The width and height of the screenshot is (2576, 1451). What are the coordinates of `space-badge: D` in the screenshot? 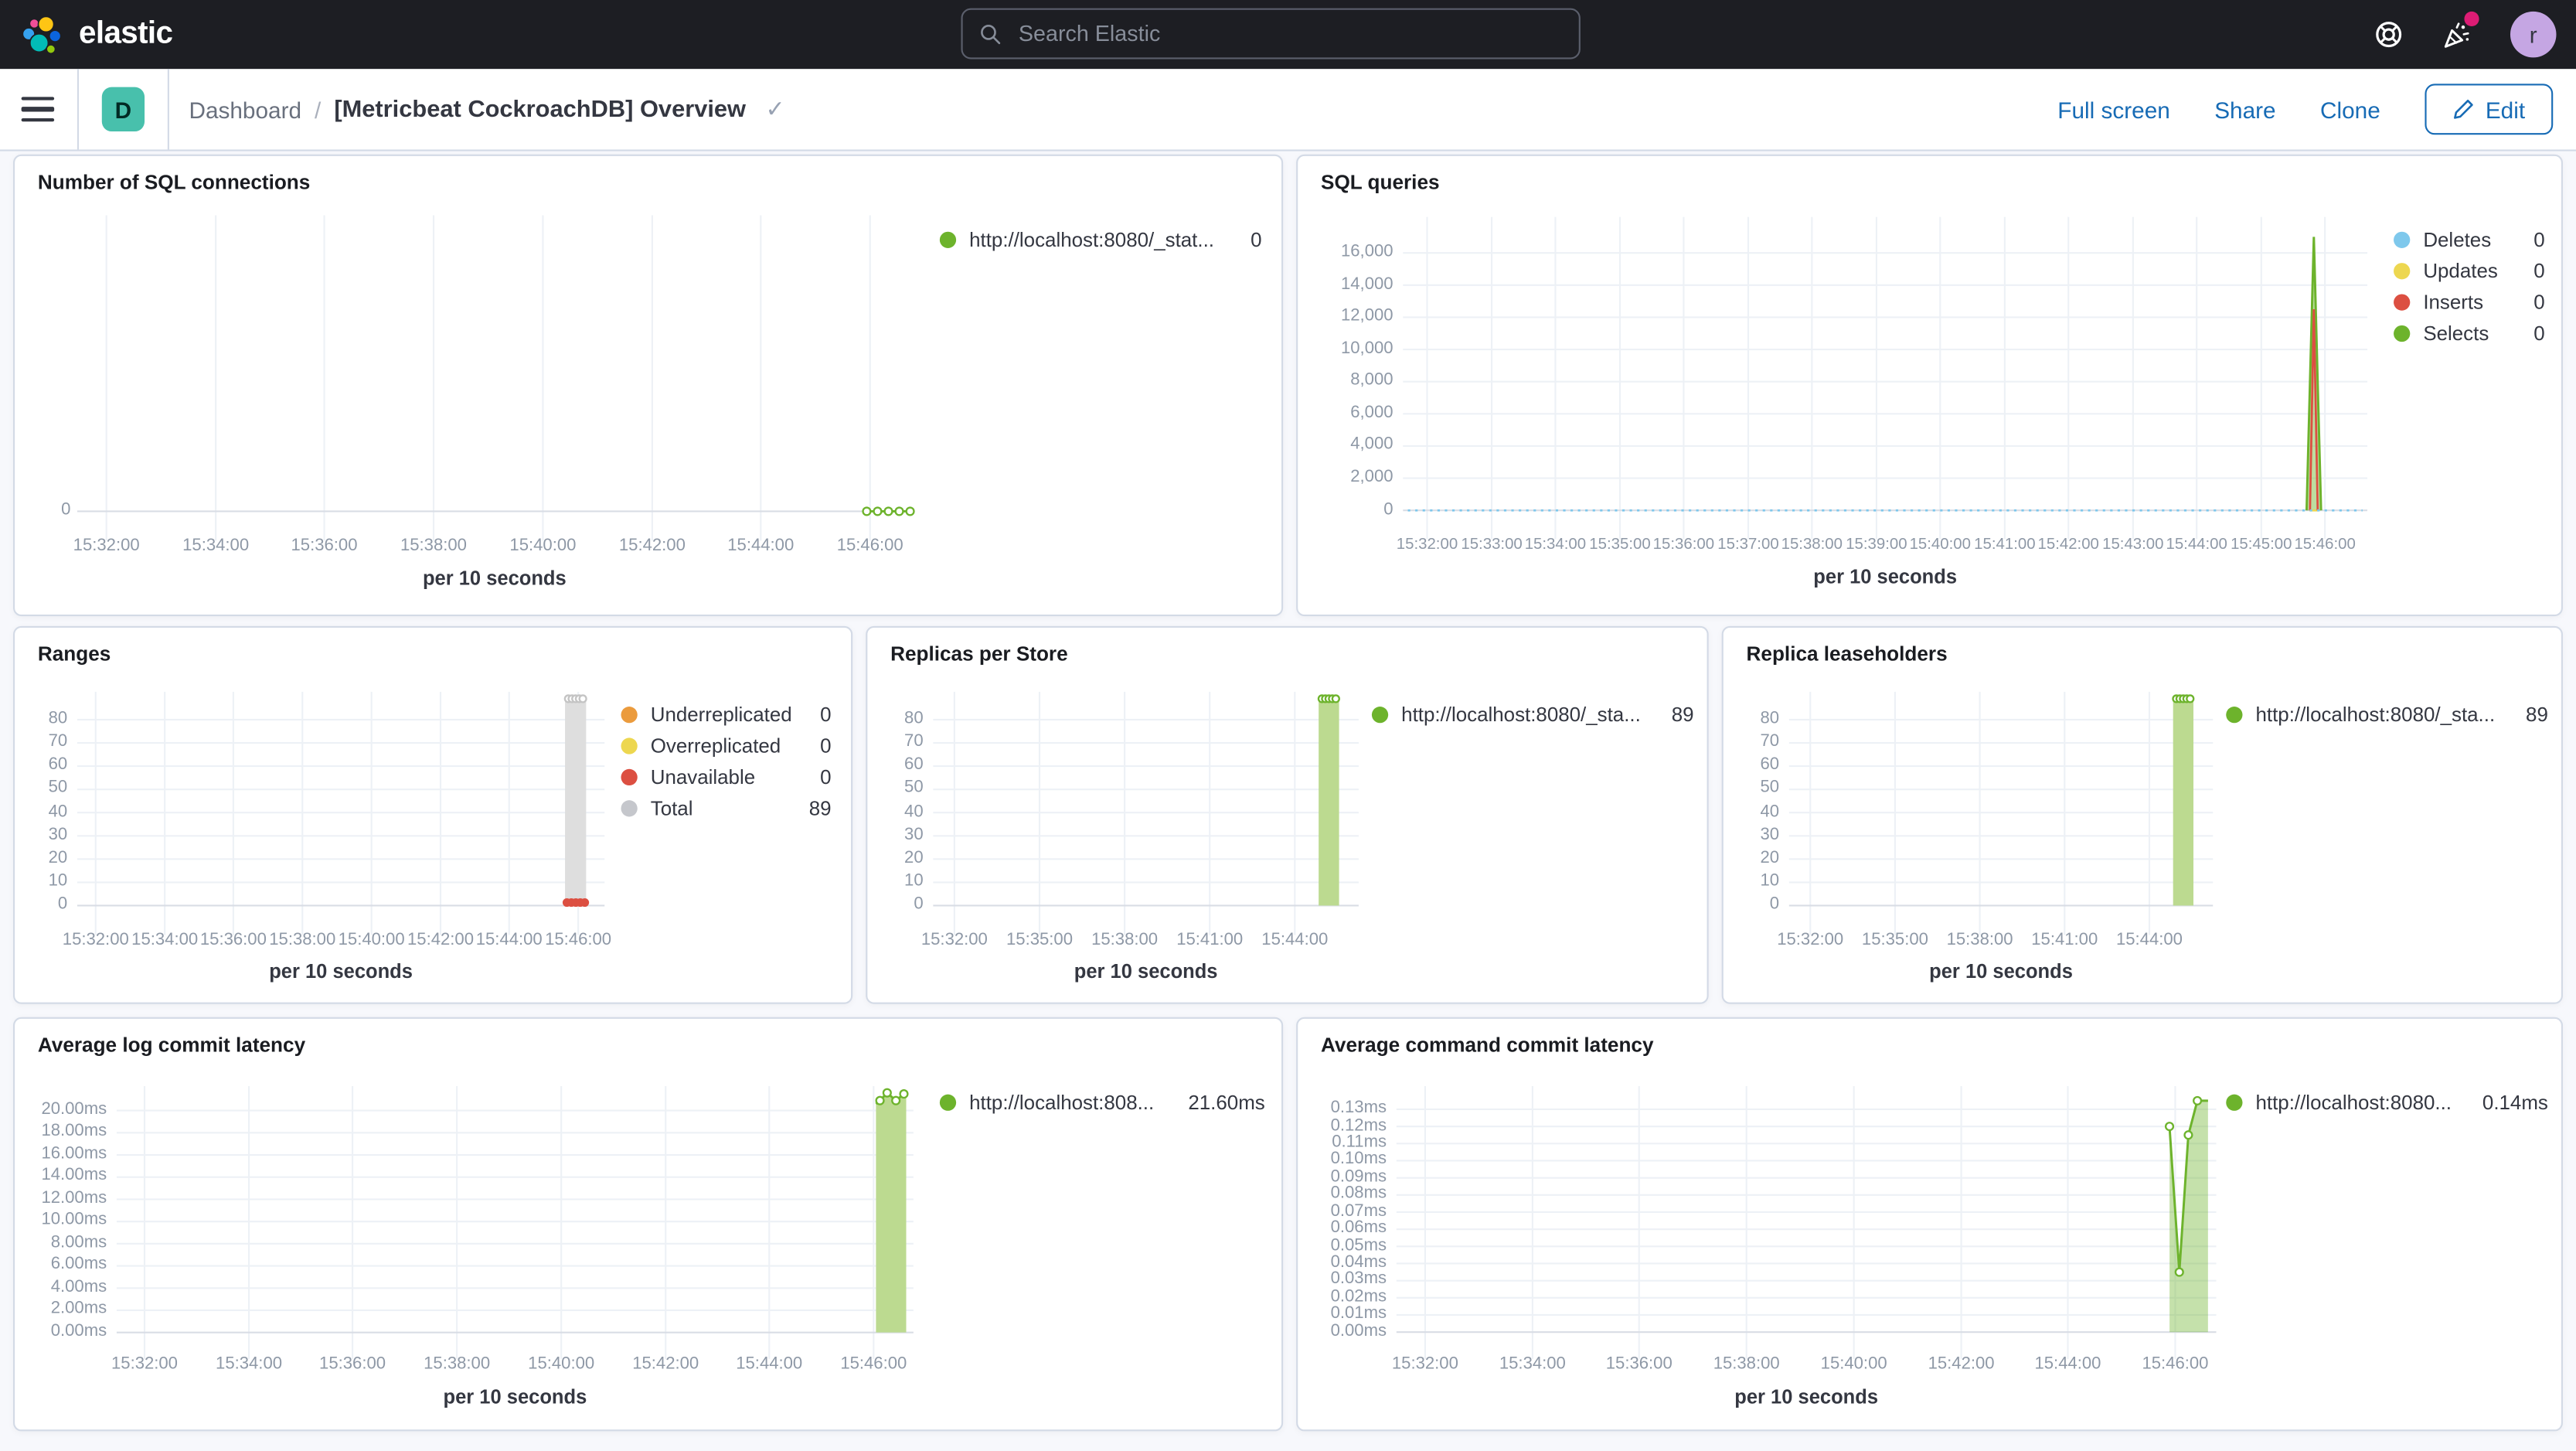 It's located at (123, 109).